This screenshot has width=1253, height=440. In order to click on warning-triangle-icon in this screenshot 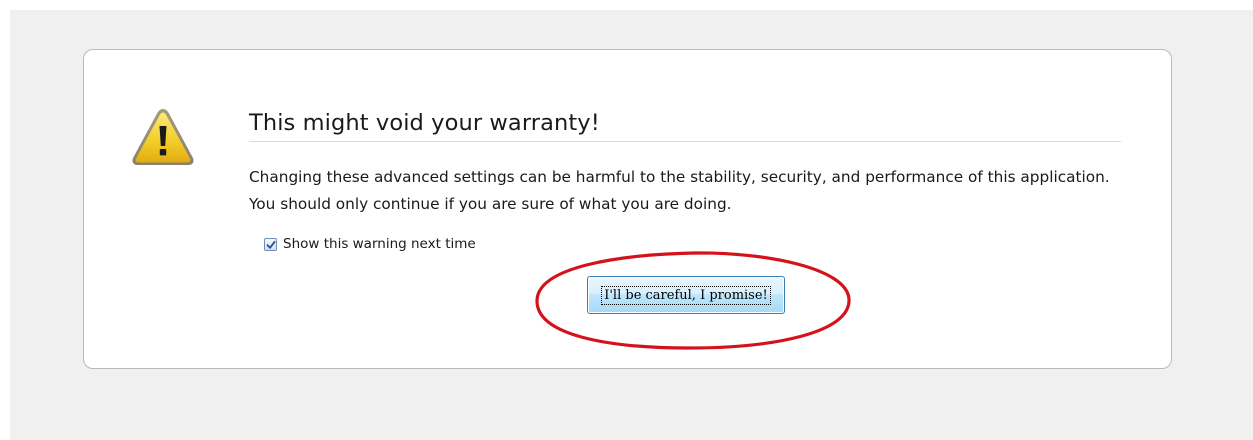, I will do `click(163, 137)`.